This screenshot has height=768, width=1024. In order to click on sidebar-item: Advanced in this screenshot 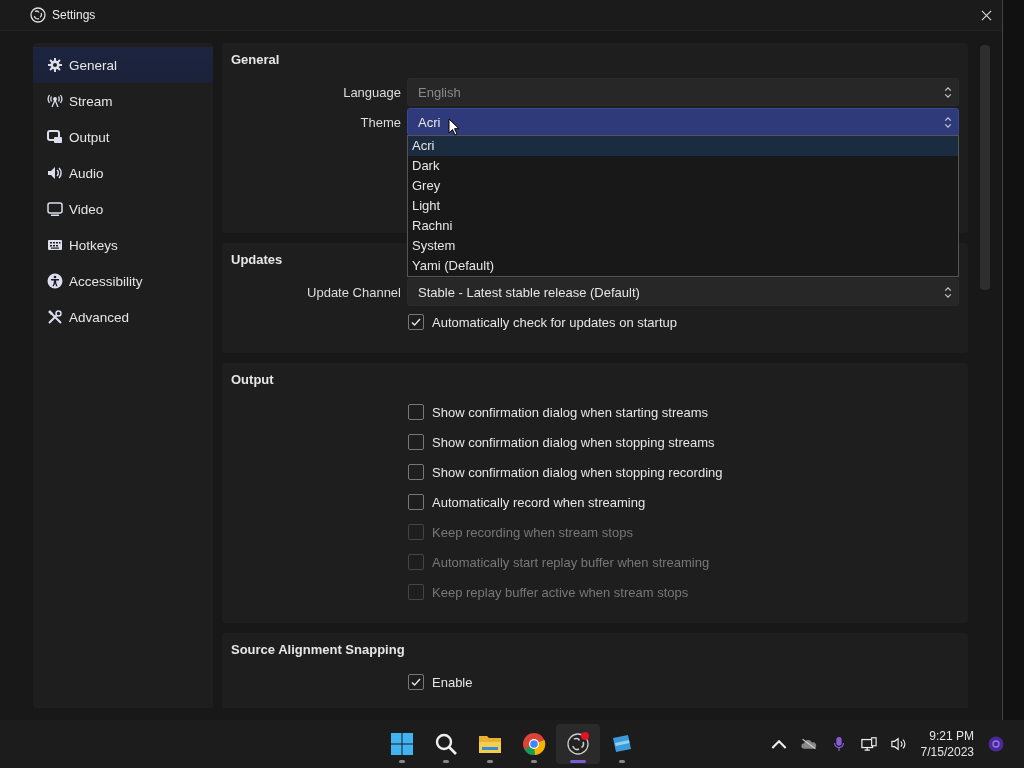, I will do `click(123, 317)`.